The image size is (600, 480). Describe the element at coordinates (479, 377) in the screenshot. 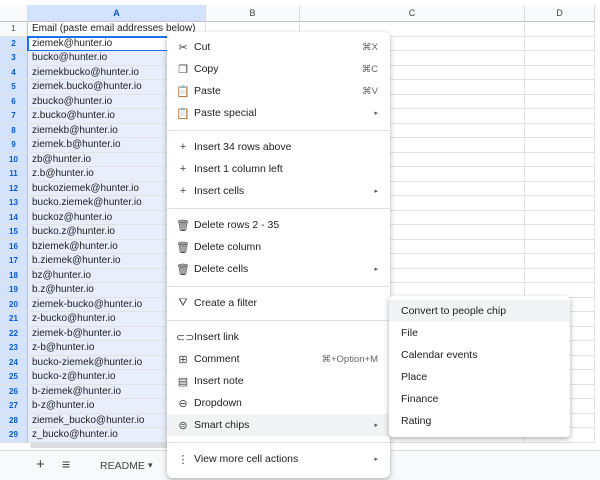

I see `submenu-item-place: Place` at that location.